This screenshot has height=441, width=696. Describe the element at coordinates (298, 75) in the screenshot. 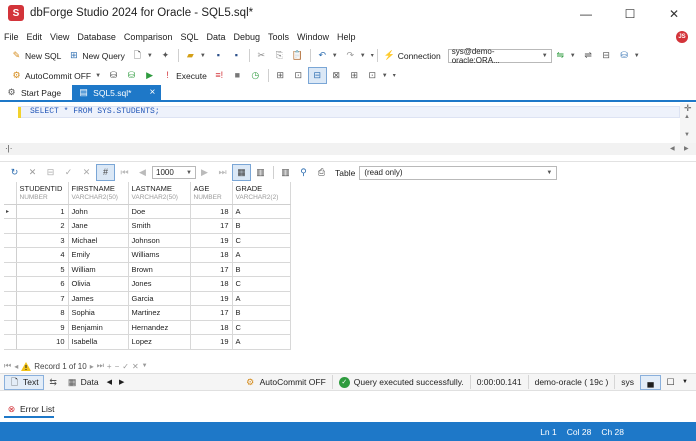

I see `layout-button: ⊡` at that location.